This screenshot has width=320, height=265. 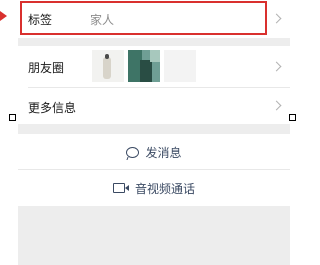 I want to click on tags-row: 标签 家人, so click(x=154, y=19).